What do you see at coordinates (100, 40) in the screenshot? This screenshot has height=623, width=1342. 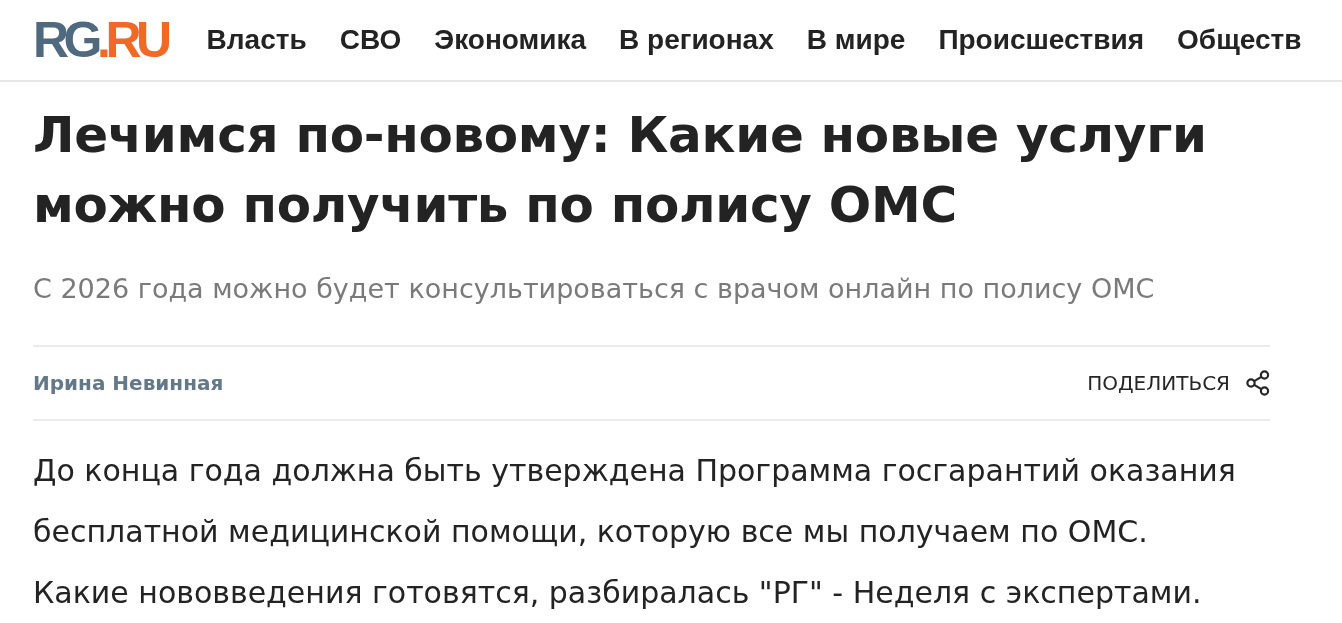 I see `site-logo: RG.RU` at bounding box center [100, 40].